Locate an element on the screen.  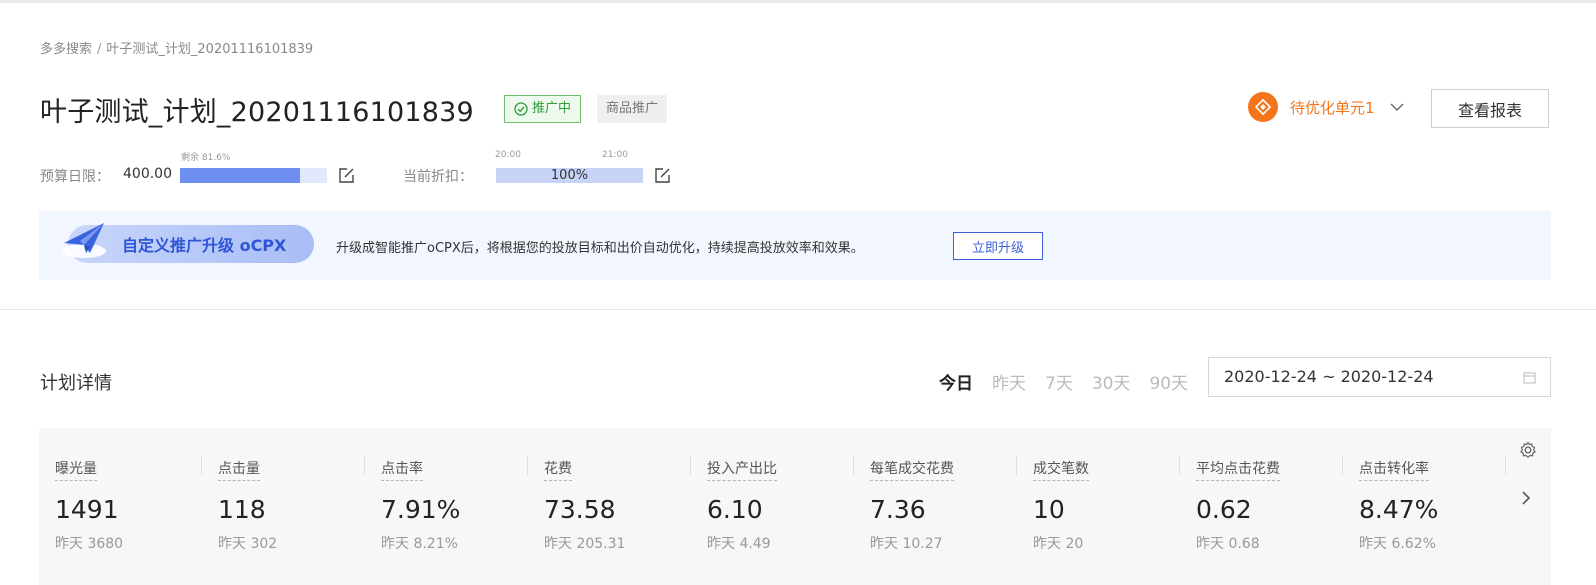
metric-previous: 昨天 205.31 is located at coordinates (585, 544).